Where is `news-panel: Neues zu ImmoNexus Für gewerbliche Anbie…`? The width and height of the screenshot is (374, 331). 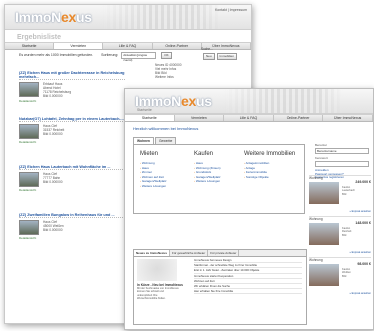 news-panel: Neues zu ImmoNexus Für gewerbliche Anbie… is located at coordinates (220, 287).